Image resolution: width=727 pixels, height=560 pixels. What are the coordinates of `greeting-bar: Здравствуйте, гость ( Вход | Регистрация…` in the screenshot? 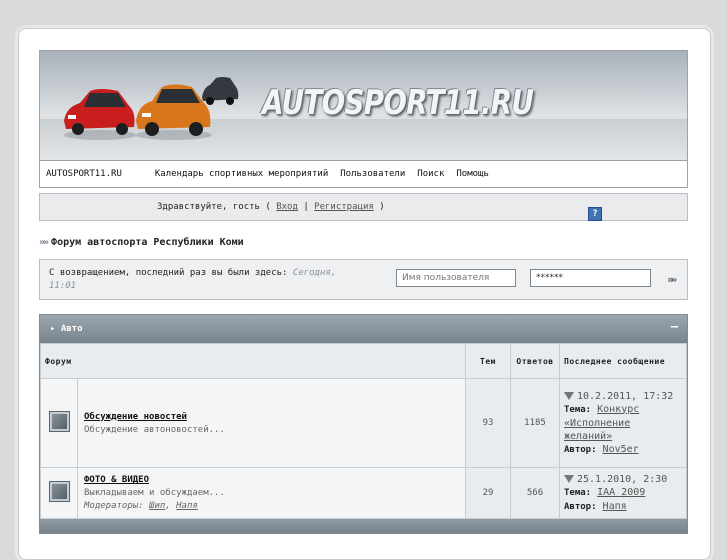 It's located at (363, 207).